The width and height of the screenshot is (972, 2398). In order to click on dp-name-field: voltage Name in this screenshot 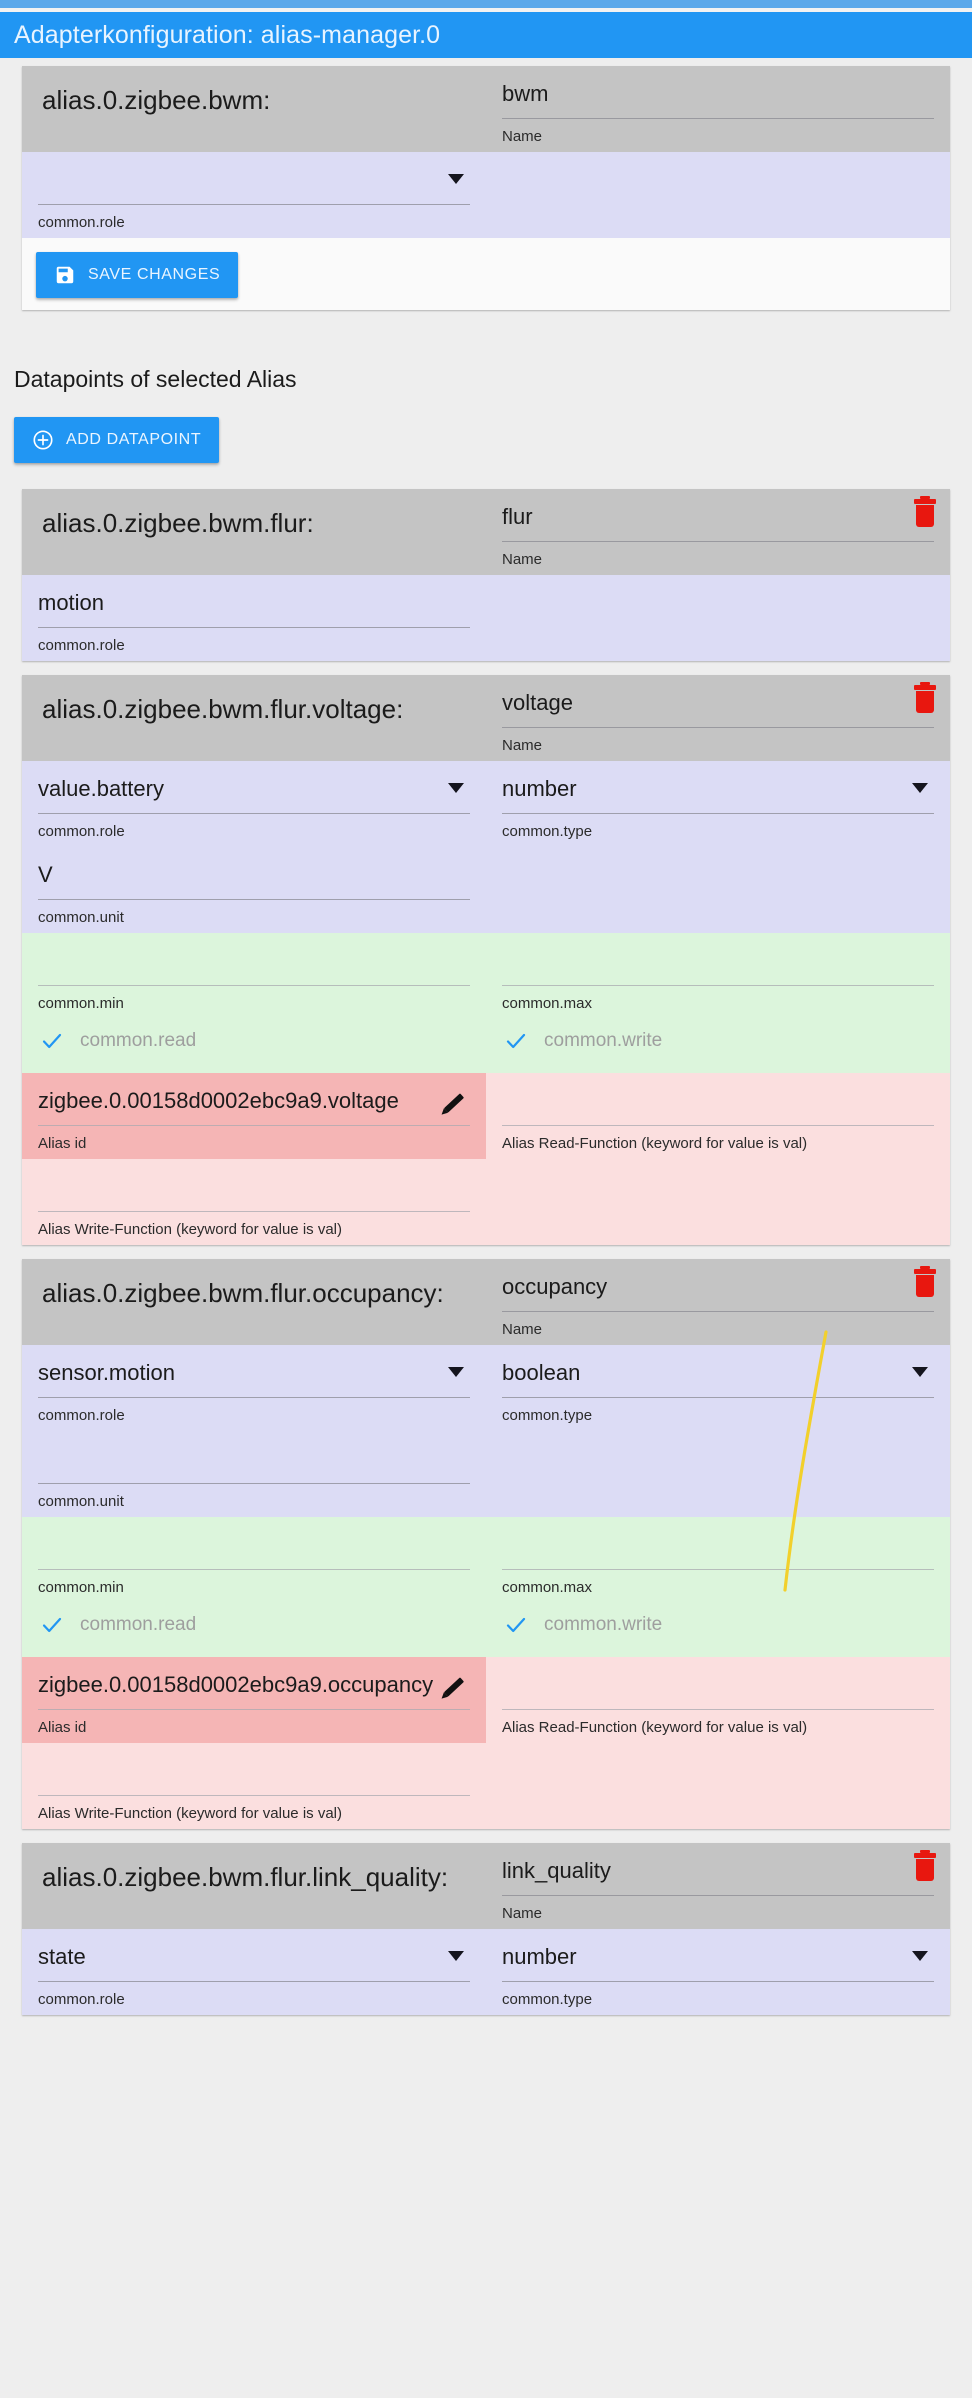, I will do `click(718, 718)`.